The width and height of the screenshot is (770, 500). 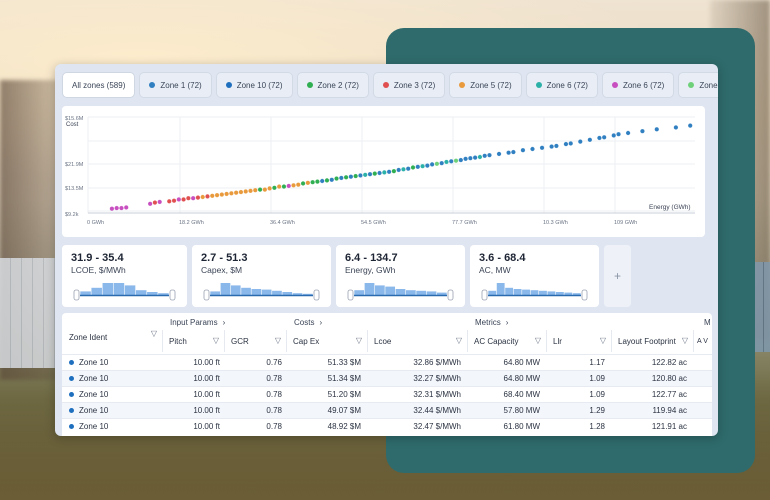 What do you see at coordinates (698, 85) in the screenshot?
I see `tab-zone-7-72: Zone 7 (72)` at bounding box center [698, 85].